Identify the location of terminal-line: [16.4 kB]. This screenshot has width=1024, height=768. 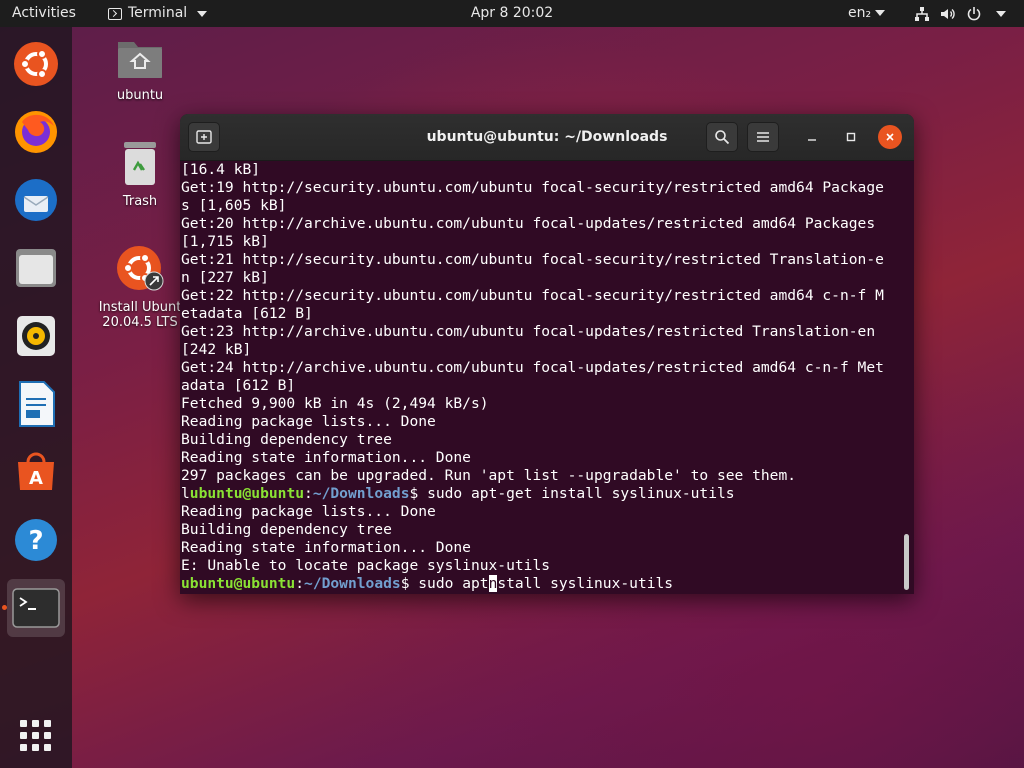
(221, 169).